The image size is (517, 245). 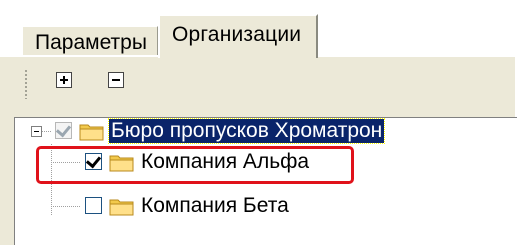 I want to click on tab-parameters: Параметры, so click(x=90, y=41).